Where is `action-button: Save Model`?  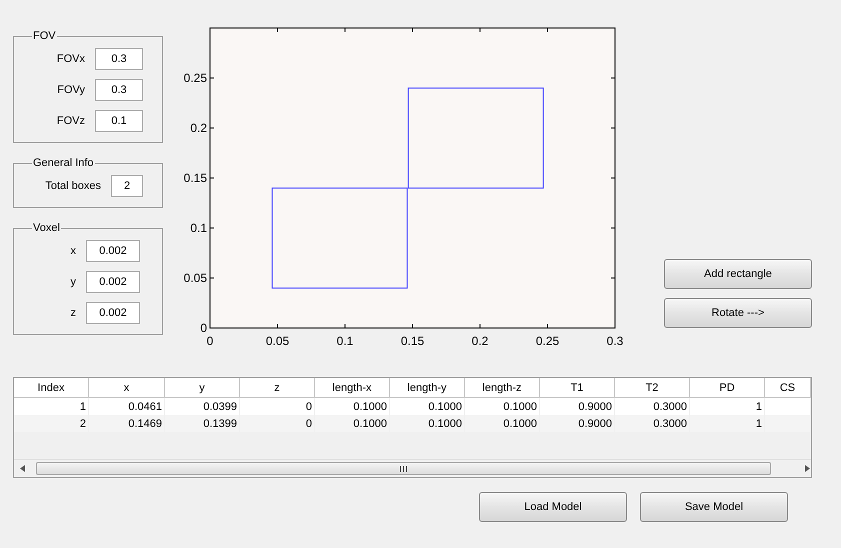
action-button: Save Model is located at coordinates (714, 507).